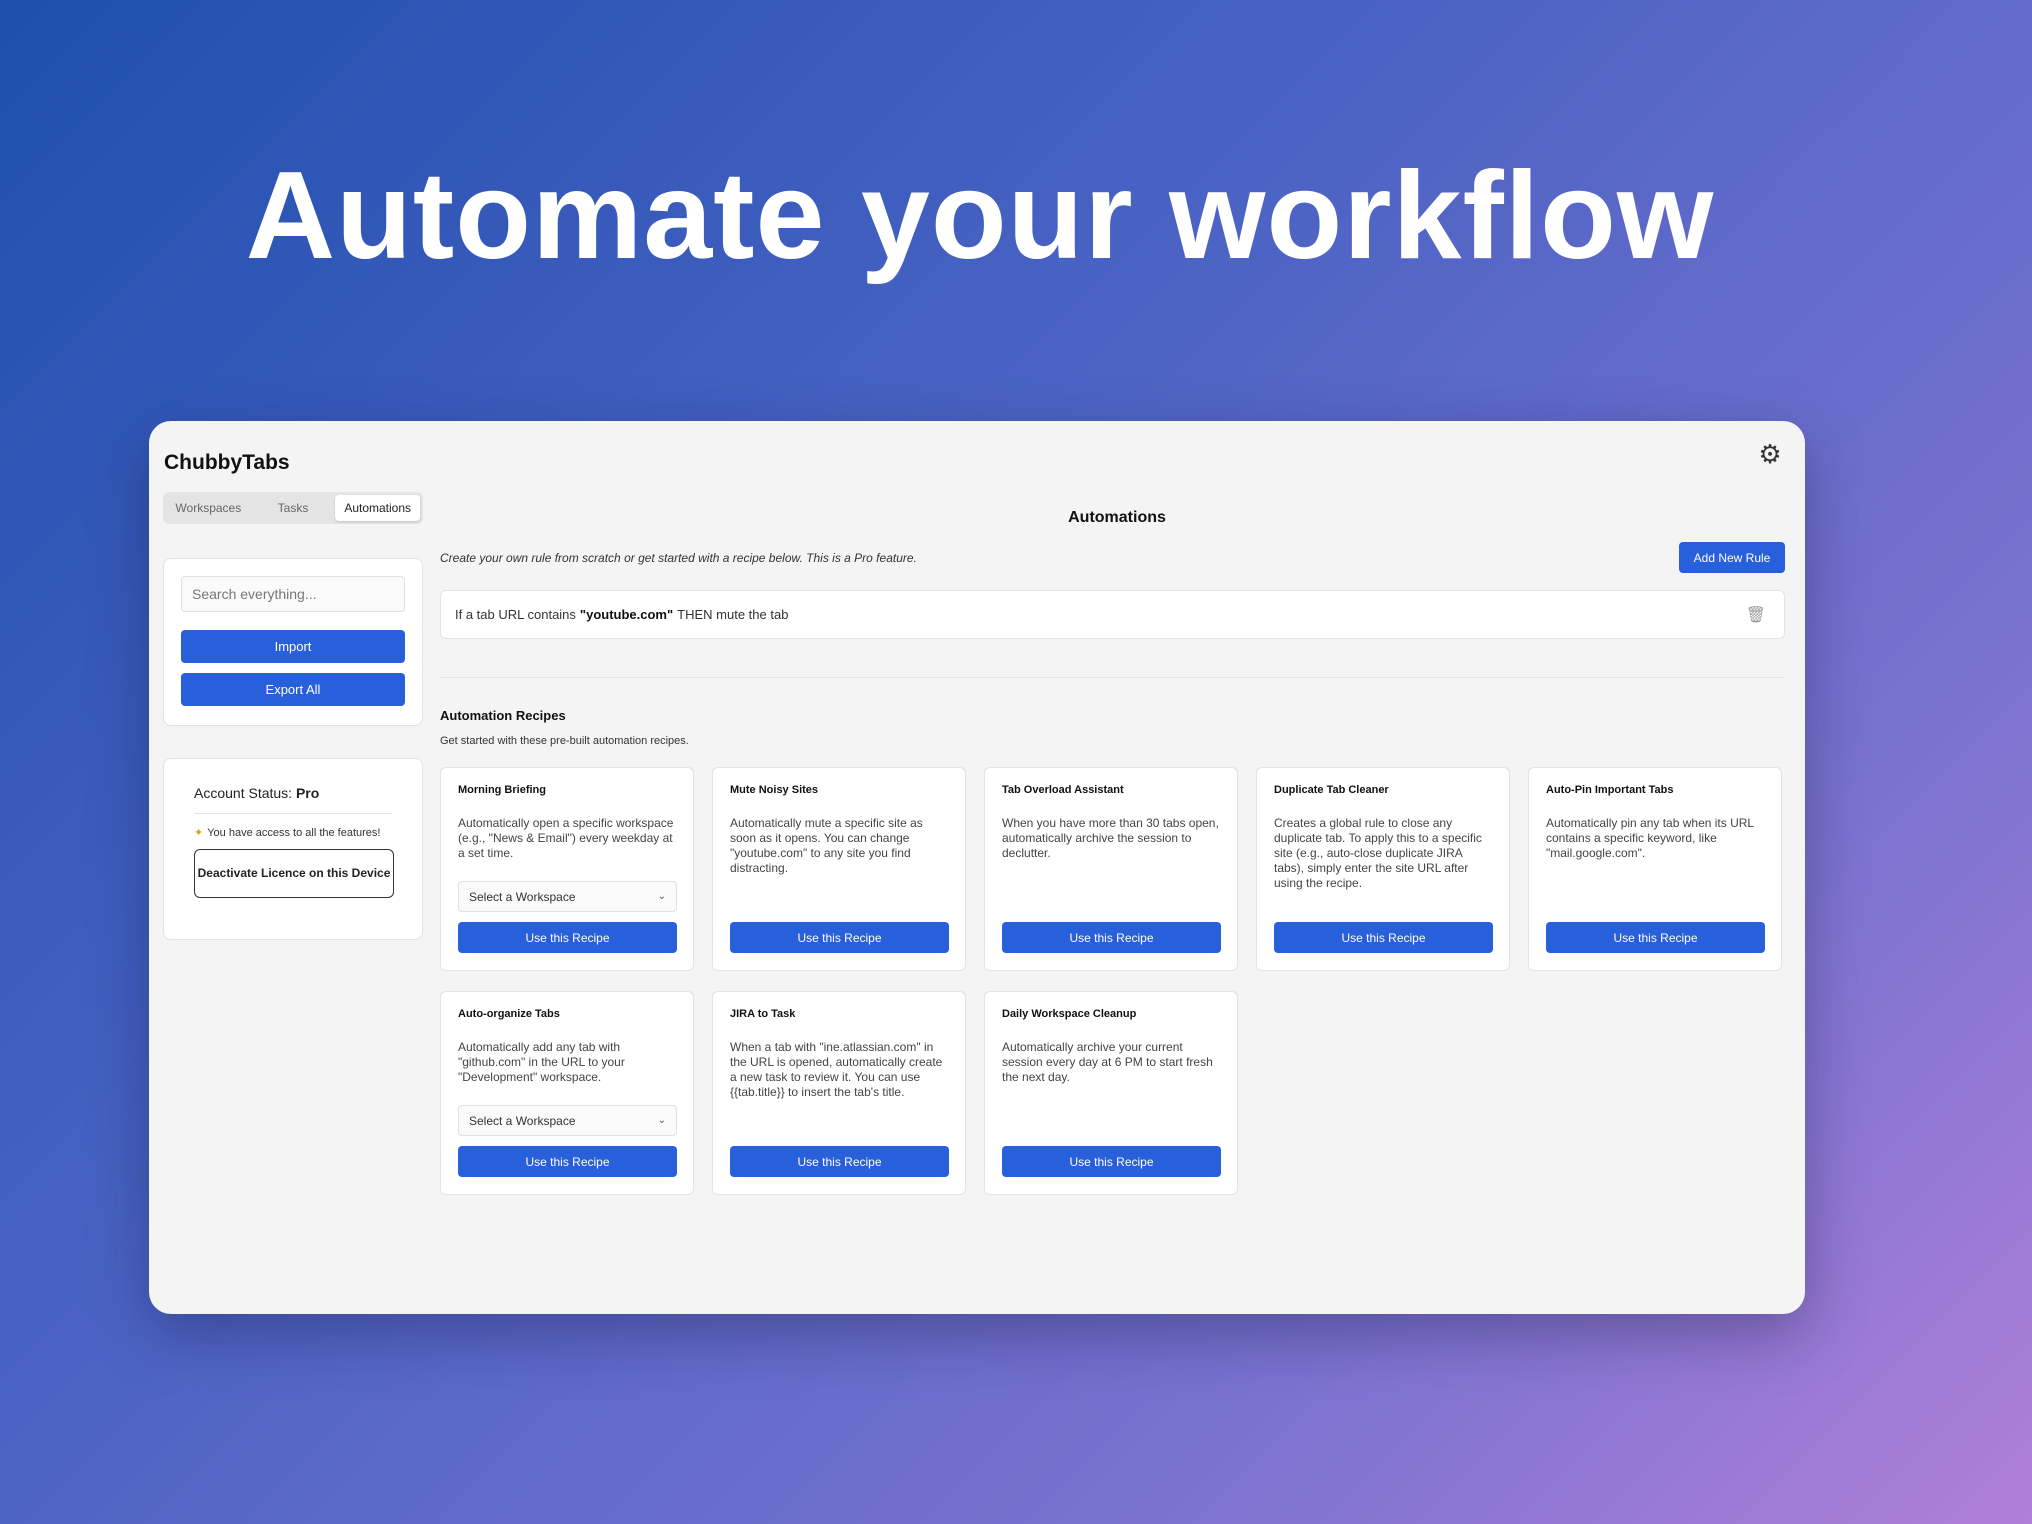 The image size is (2032, 1524). What do you see at coordinates (509, 1014) in the screenshot?
I see `recipe-title: Auto-organize Tabs` at bounding box center [509, 1014].